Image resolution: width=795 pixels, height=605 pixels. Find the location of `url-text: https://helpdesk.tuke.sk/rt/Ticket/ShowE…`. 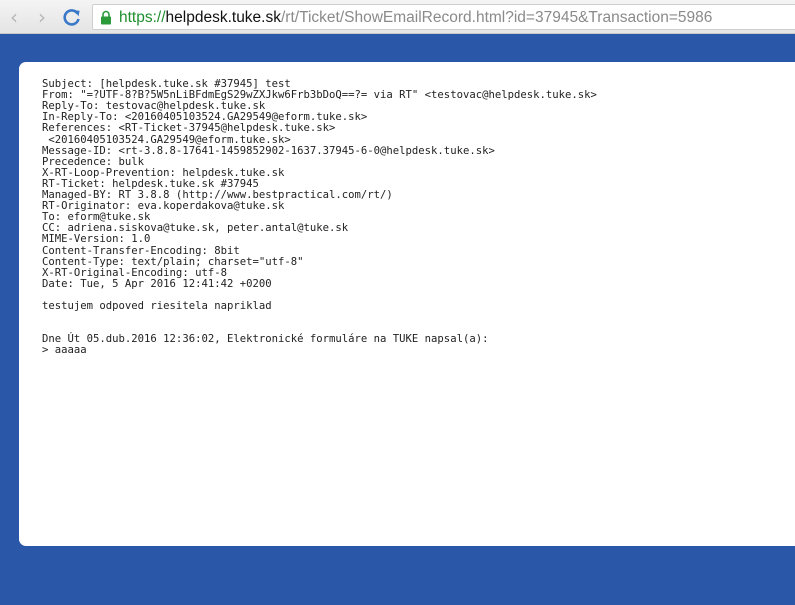

url-text: https://helpdesk.tuke.sk/rt/Ticket/ShowE… is located at coordinates (415, 18).